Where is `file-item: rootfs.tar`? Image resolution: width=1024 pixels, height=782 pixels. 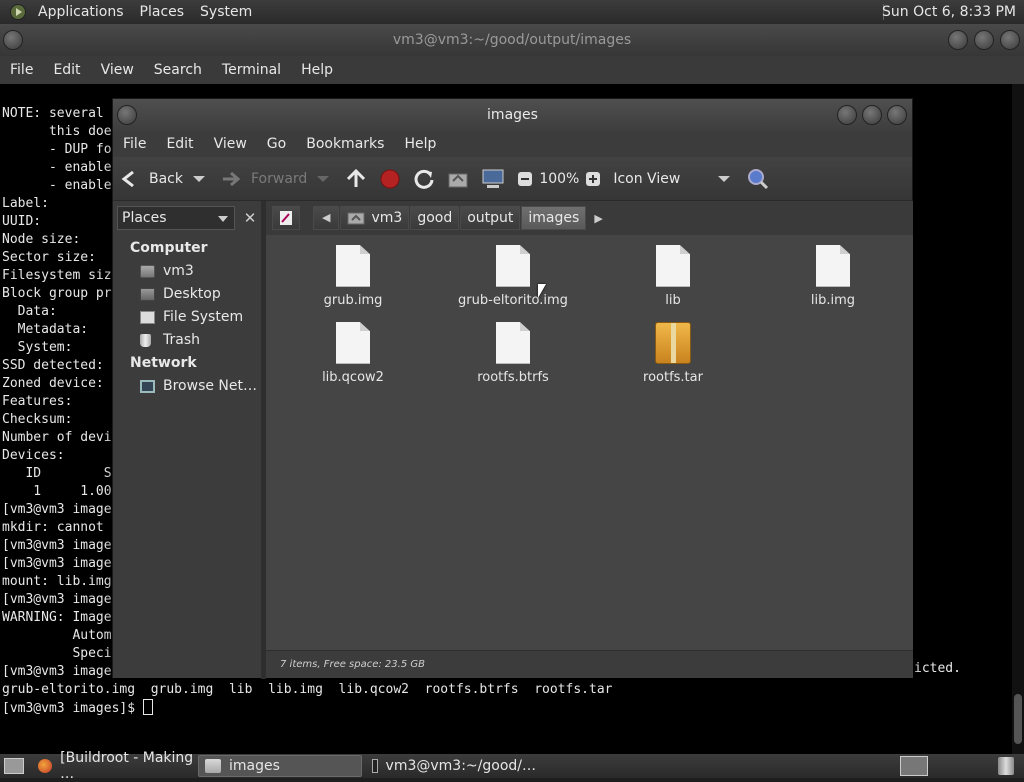 file-item: rootfs.tar is located at coordinates (673, 353).